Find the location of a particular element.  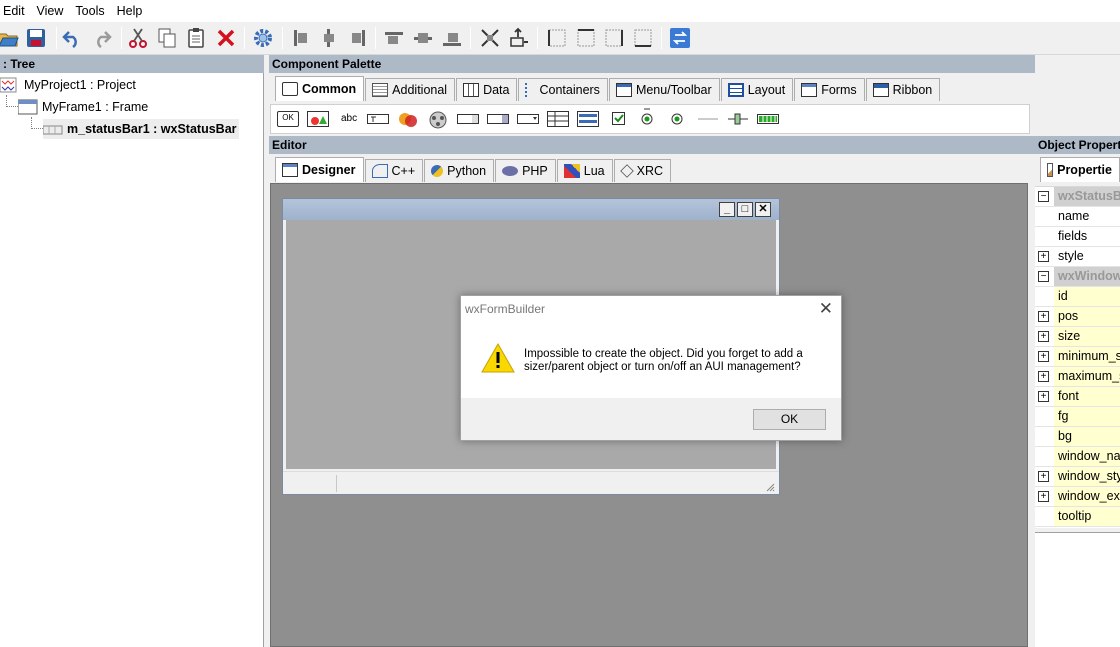

tab-properties: Propertie is located at coordinates (1080, 169).